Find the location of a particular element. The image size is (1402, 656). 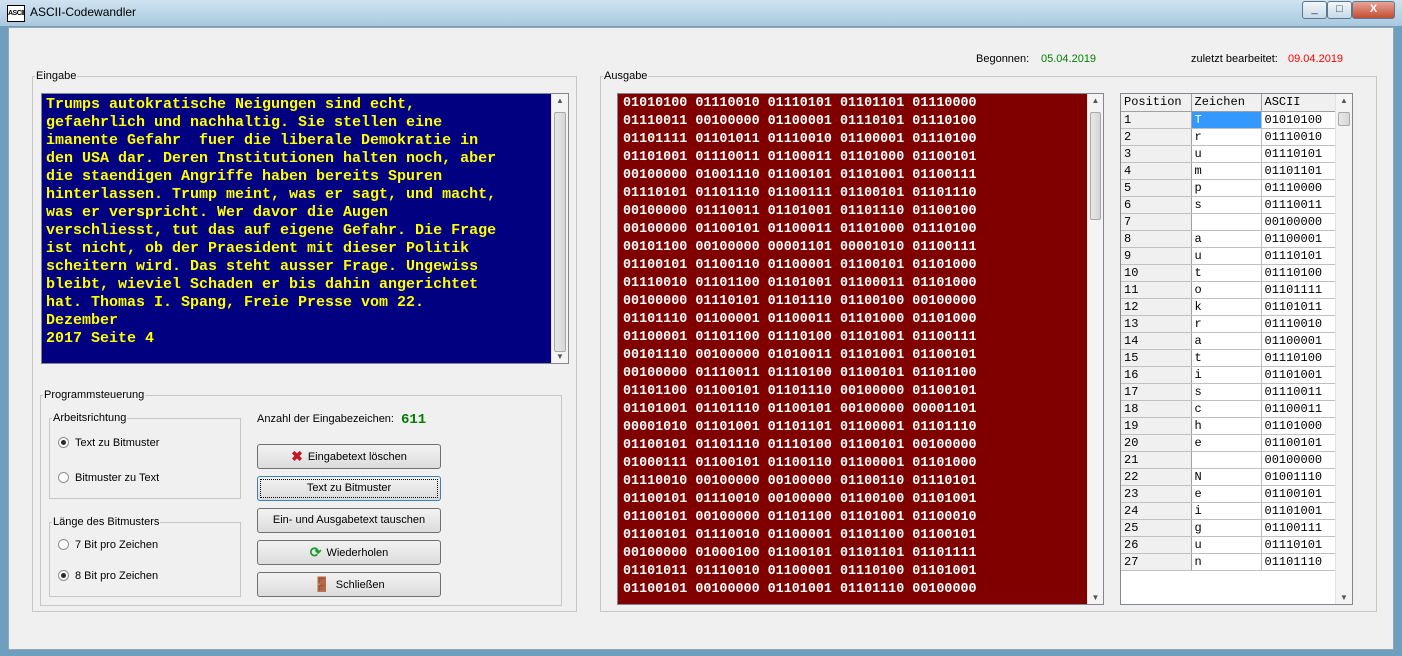

table-row: 20 e 01100101 is located at coordinates (1229, 443).